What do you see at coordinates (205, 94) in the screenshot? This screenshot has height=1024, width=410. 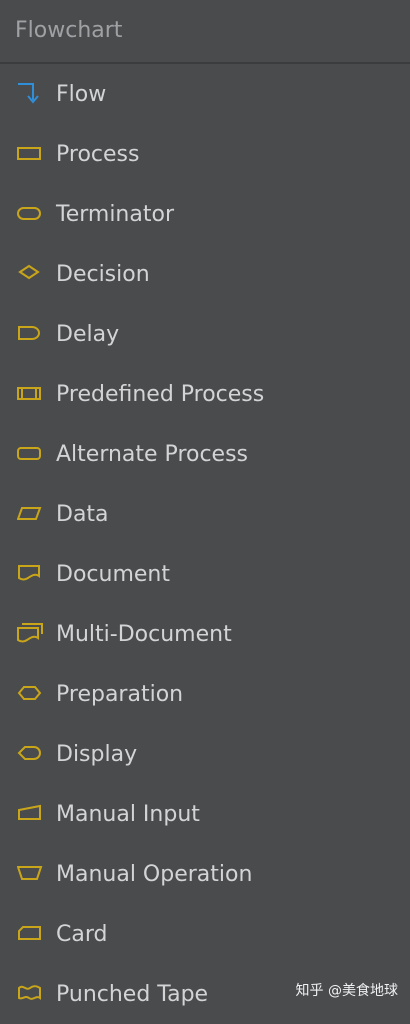 I see `shape-item-flow: Flow` at bounding box center [205, 94].